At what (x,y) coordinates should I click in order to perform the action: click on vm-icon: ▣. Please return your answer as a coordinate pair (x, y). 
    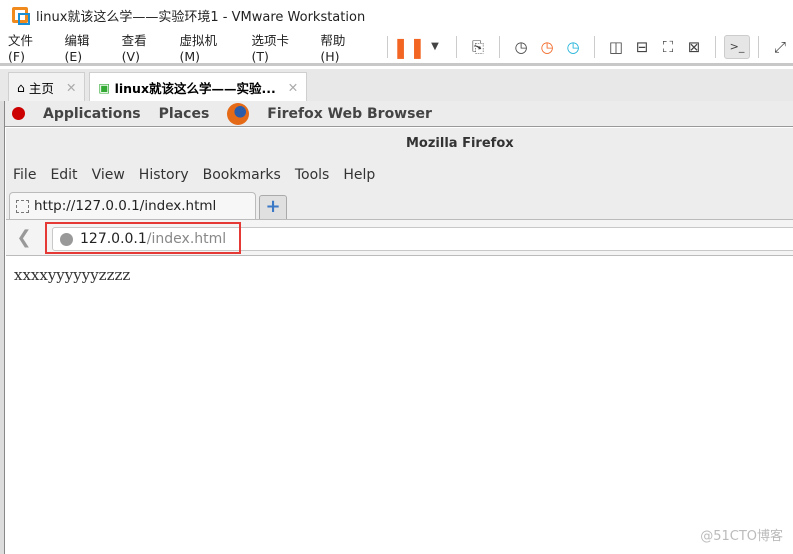
    Looking at the image, I should click on (106, 87).